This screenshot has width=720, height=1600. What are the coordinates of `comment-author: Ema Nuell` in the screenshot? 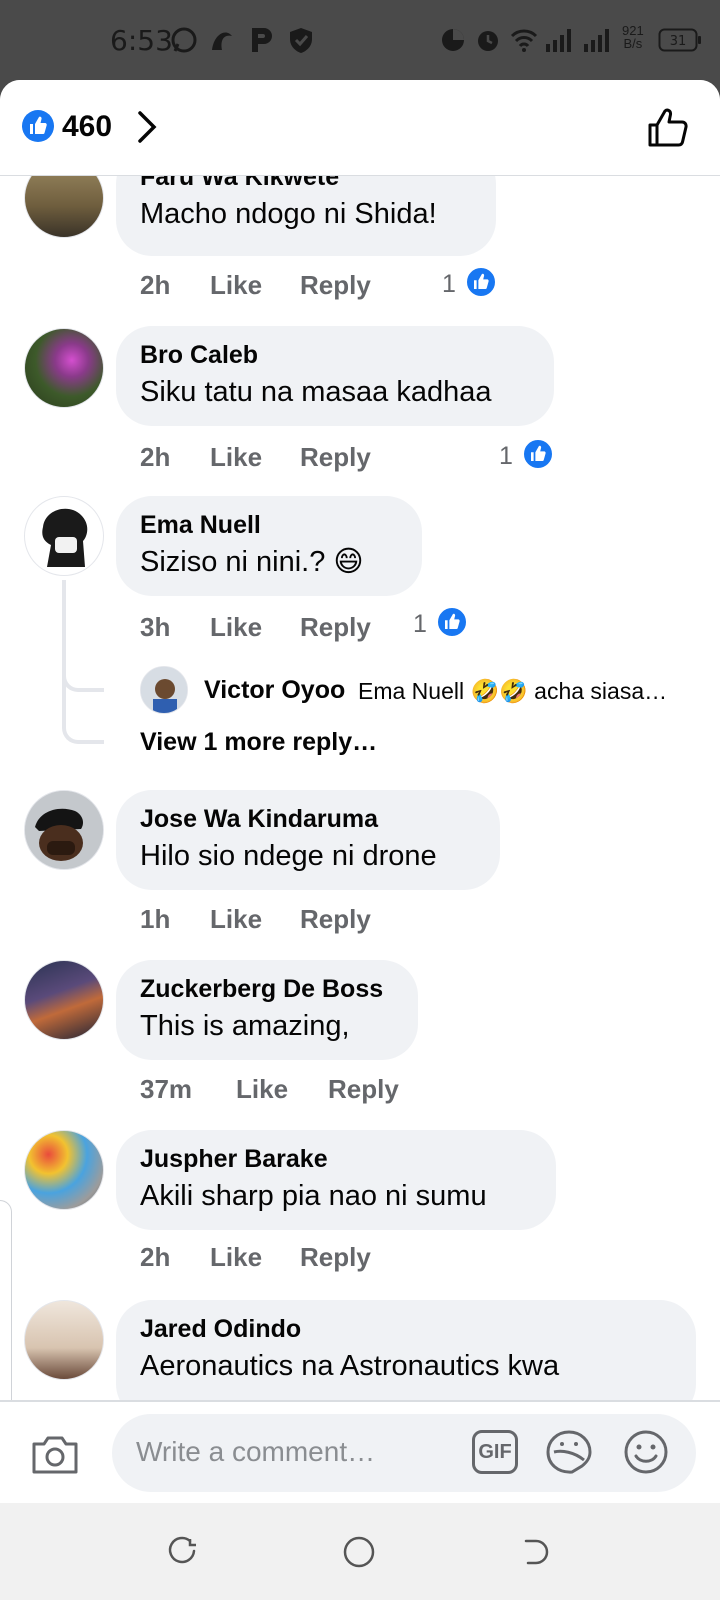 It's located at (269, 525).